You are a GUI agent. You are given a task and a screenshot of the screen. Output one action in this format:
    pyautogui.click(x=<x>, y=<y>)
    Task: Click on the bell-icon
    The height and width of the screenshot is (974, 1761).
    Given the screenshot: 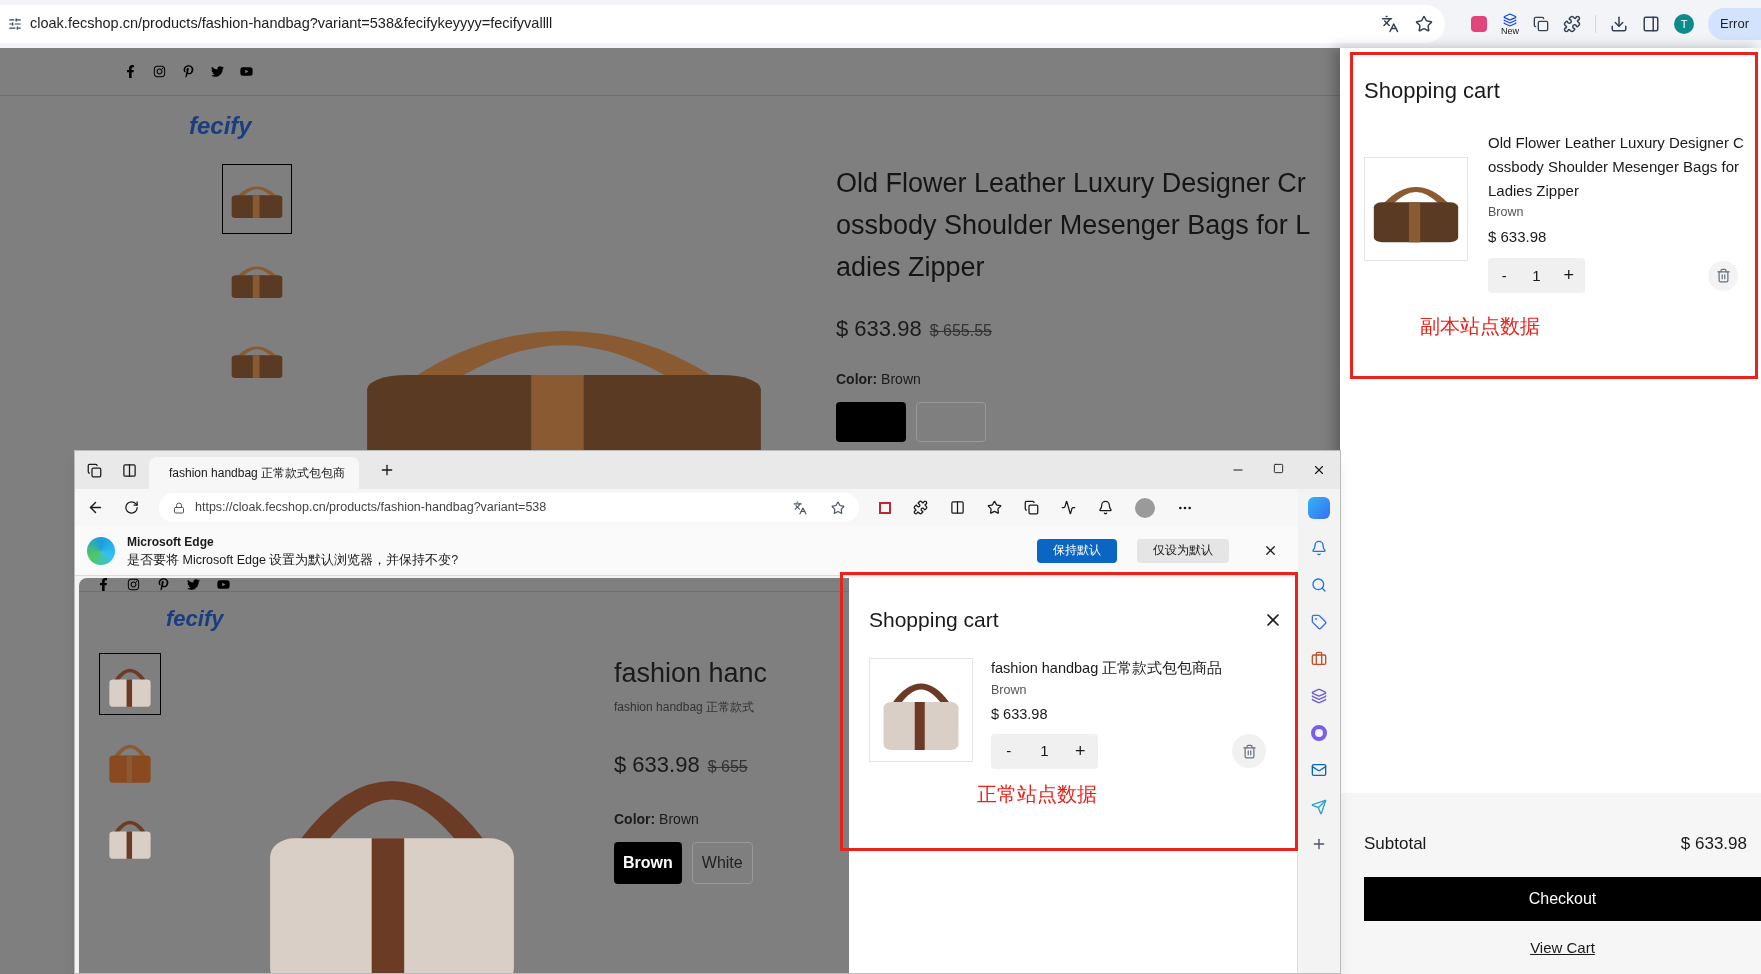 What is the action you would take?
    pyautogui.click(x=1319, y=548)
    